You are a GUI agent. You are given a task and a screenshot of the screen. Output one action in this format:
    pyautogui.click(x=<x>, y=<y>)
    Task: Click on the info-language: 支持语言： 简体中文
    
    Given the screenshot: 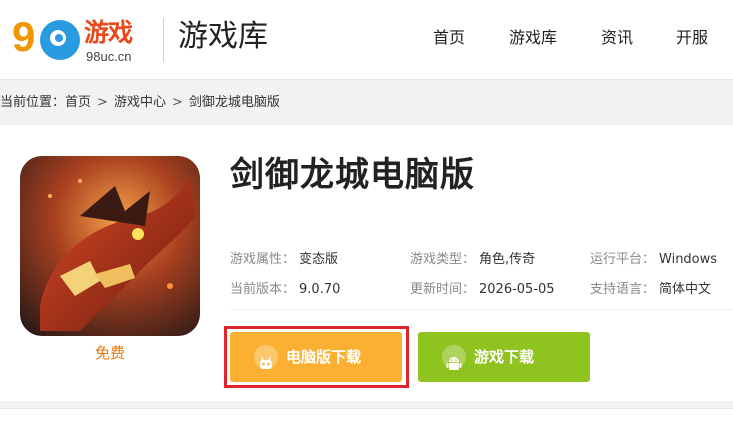 What is the action you would take?
    pyautogui.click(x=650, y=290)
    